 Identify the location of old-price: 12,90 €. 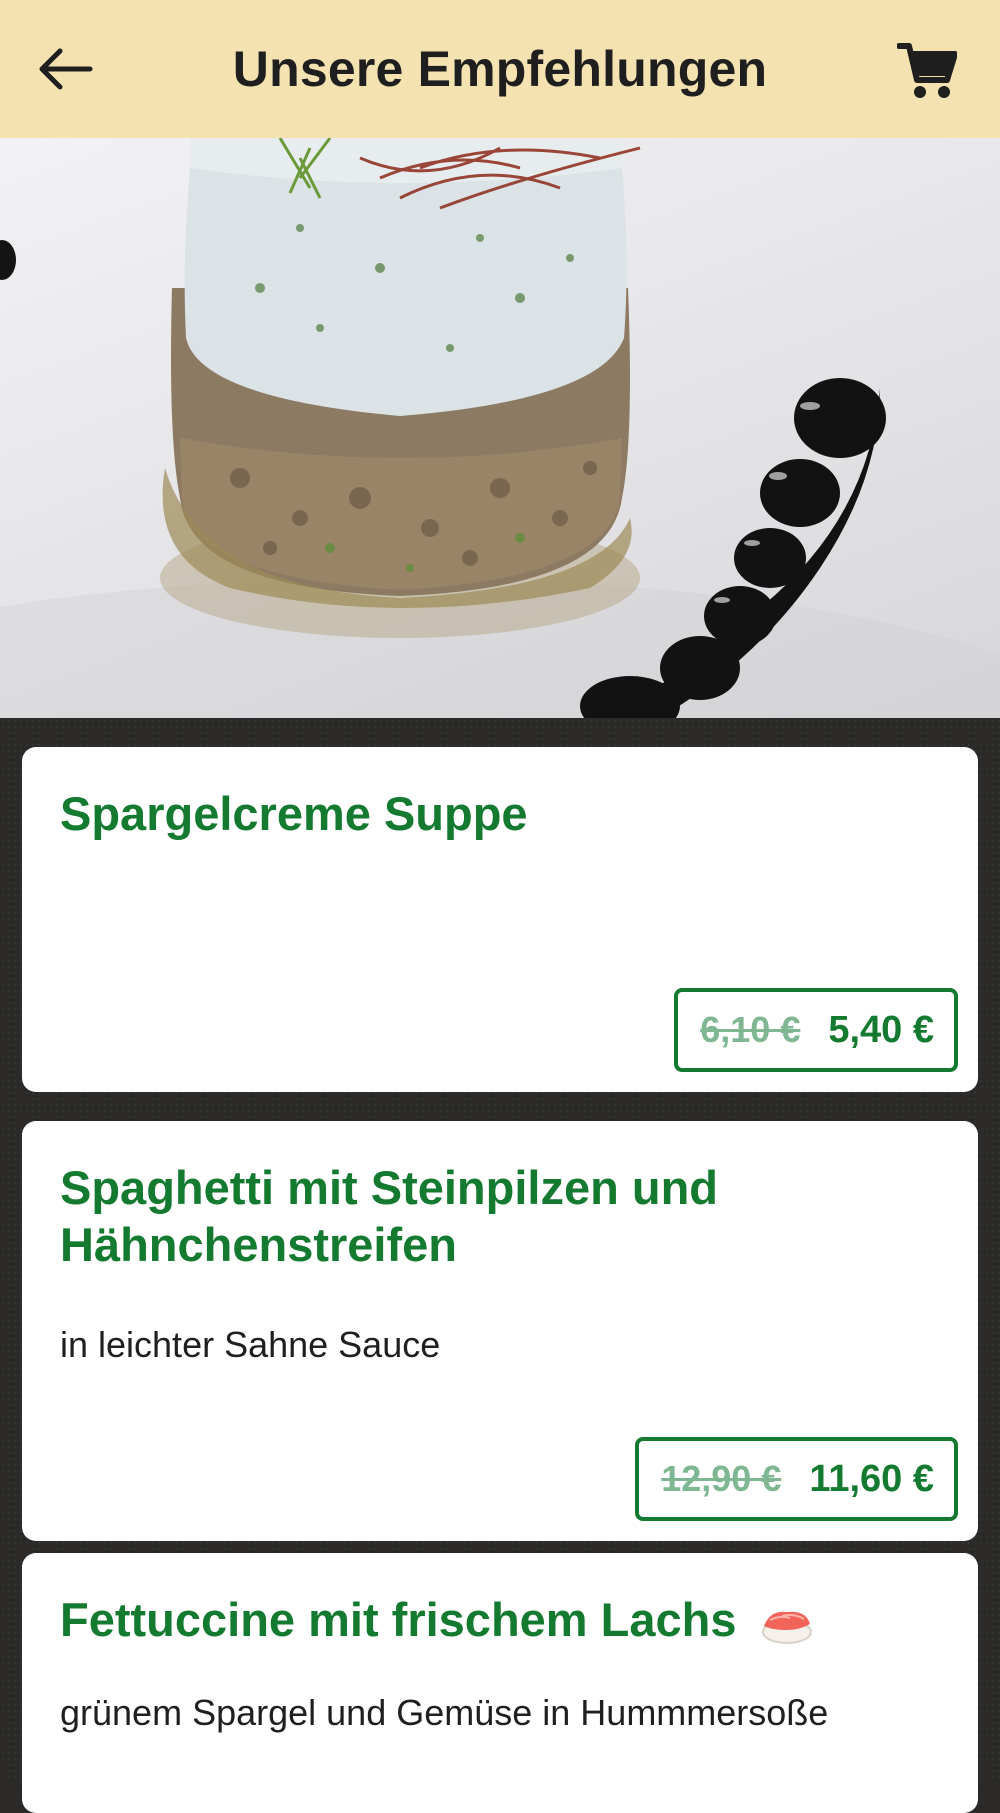
(721, 1478).